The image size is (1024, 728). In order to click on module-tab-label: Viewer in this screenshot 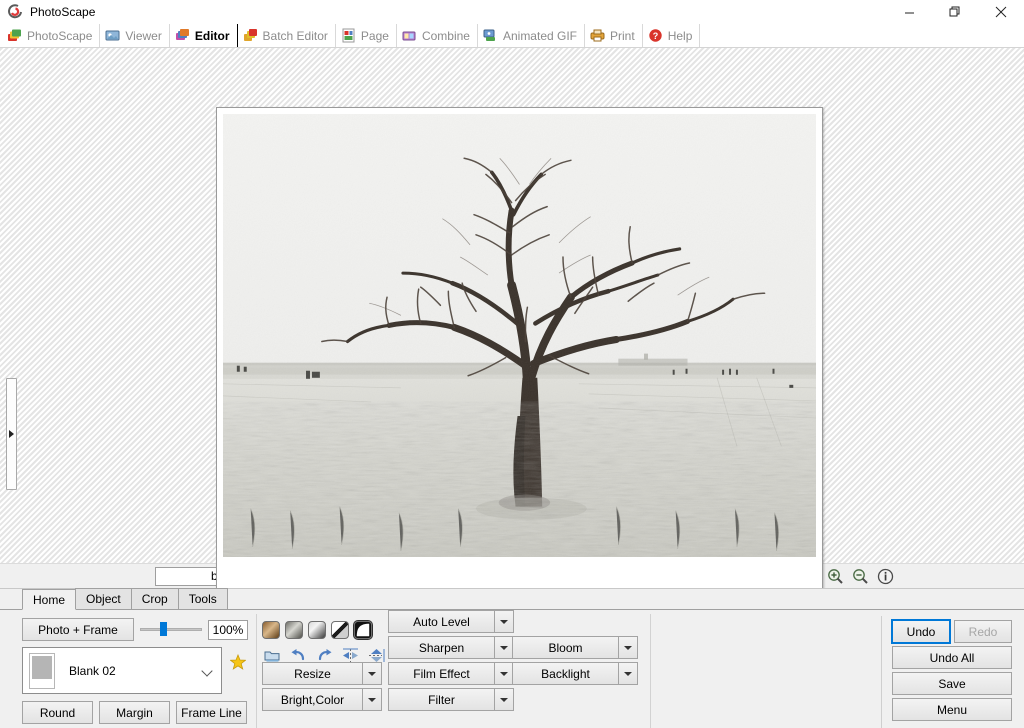, I will do `click(143, 35)`.